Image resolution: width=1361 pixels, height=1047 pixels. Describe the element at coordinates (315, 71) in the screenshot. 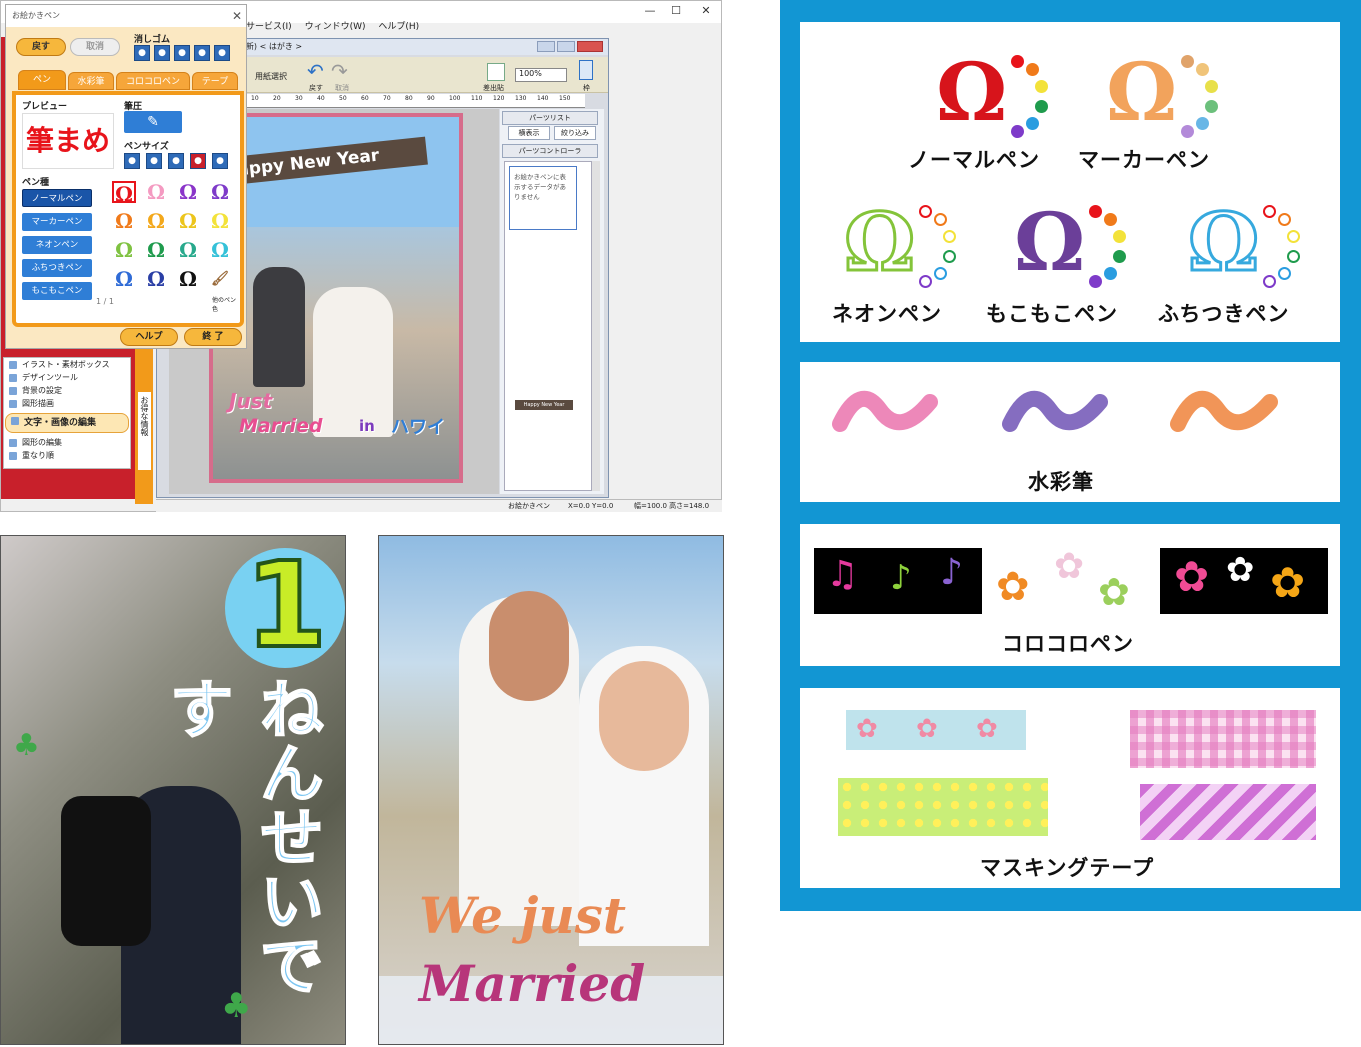

I see `undo-icon: ↶` at that location.